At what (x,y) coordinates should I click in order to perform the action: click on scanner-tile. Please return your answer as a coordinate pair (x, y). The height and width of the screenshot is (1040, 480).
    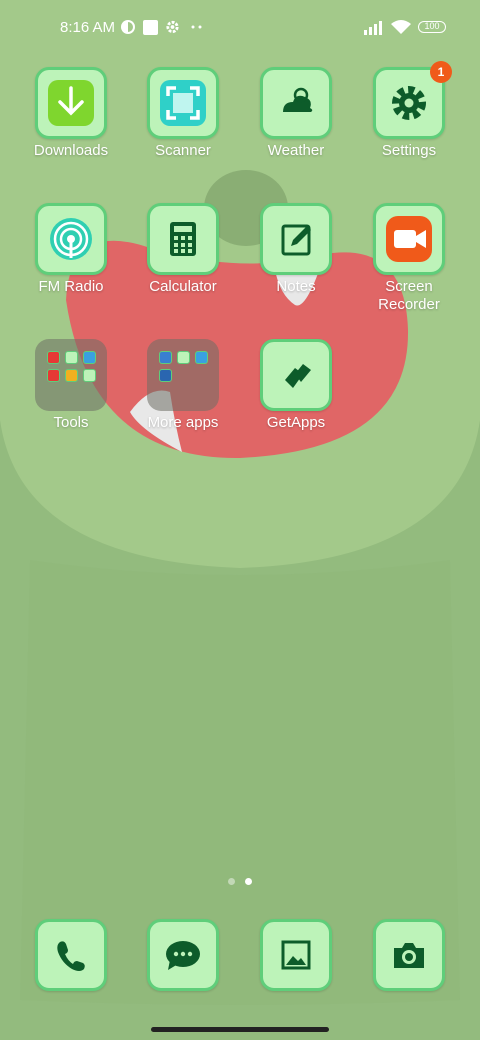
    Looking at the image, I should click on (183, 103).